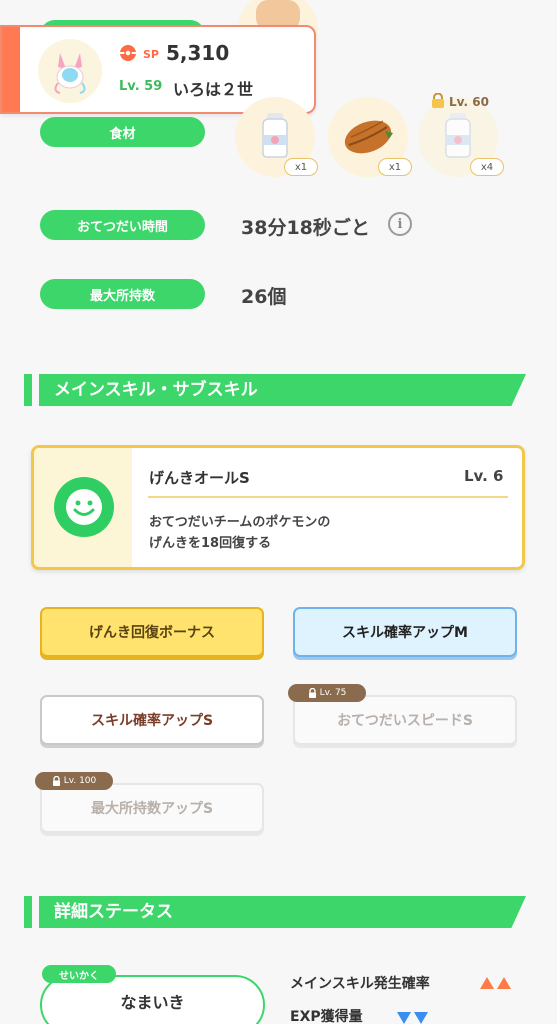 The width and height of the screenshot is (557, 1024). What do you see at coordinates (275, 912) in the screenshot?
I see `detail-section-header: 詳細ステータス` at bounding box center [275, 912].